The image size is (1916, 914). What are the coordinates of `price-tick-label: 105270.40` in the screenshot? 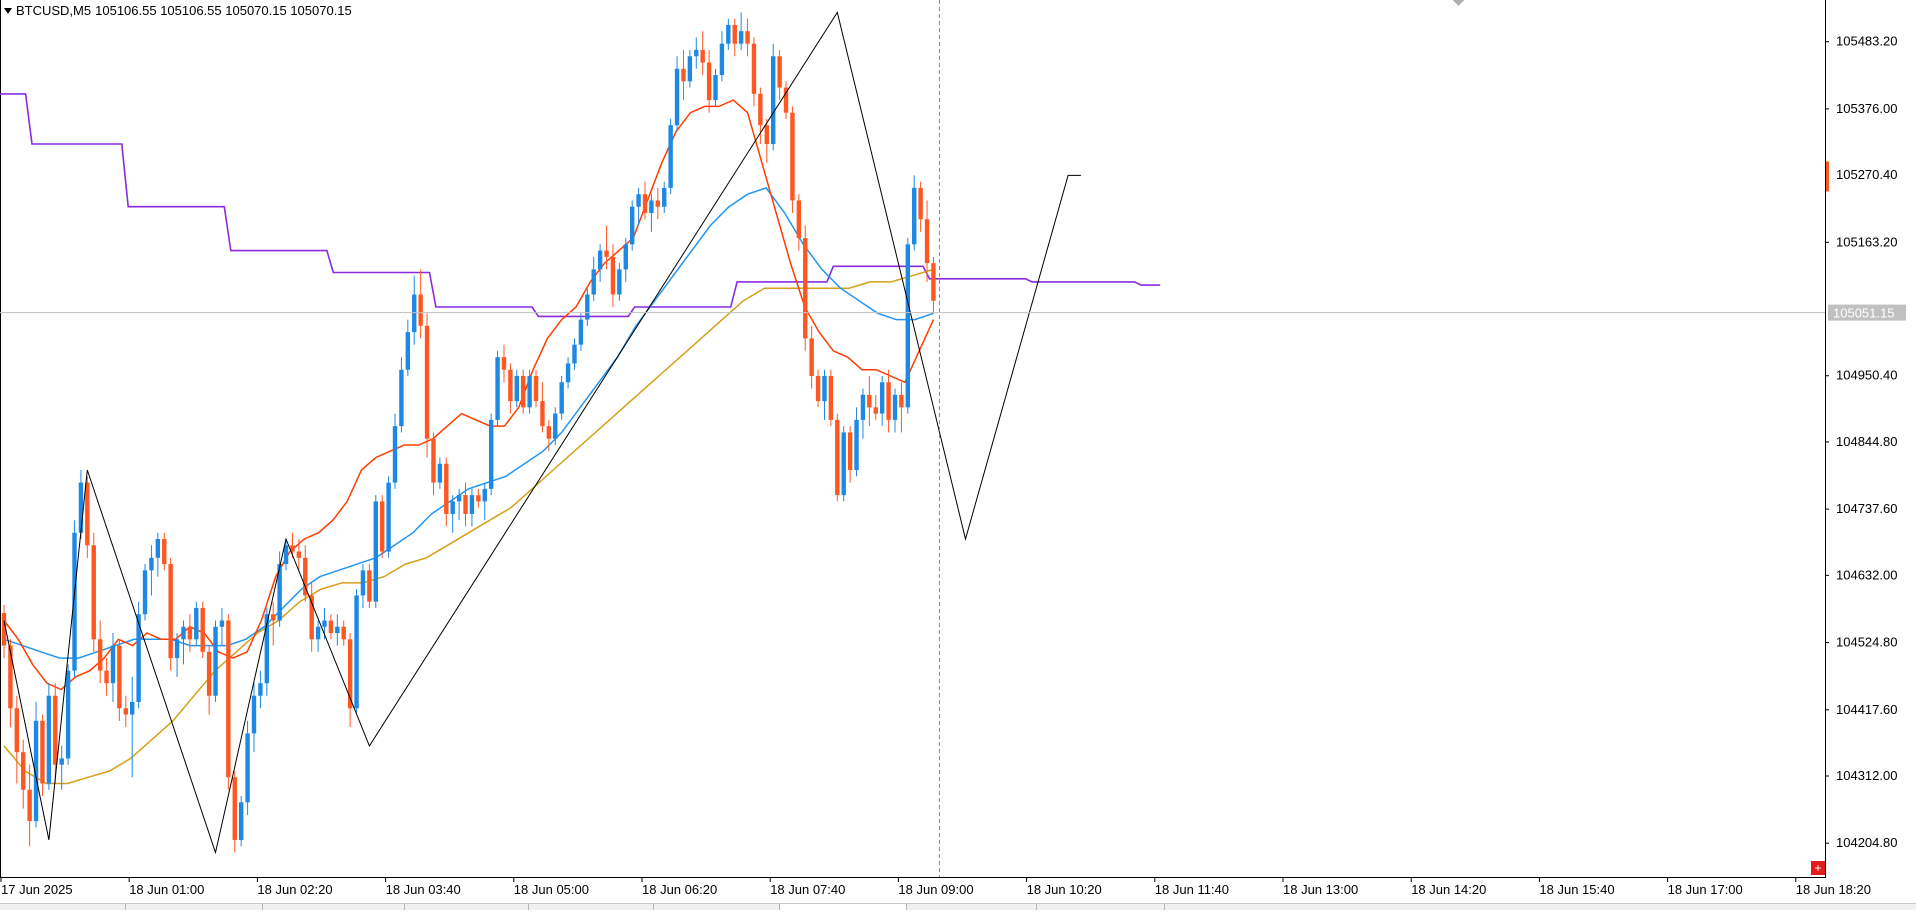 It's located at (1866, 174).